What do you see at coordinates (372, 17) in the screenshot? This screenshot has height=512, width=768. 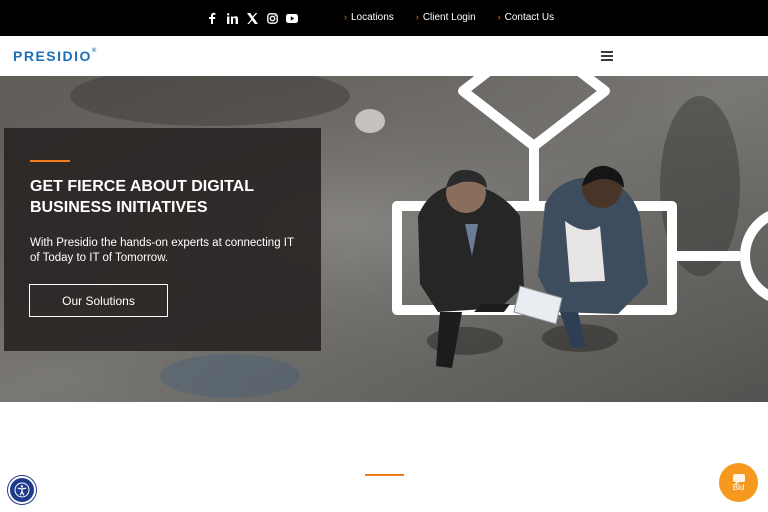 I see `locations-label: Locations` at bounding box center [372, 17].